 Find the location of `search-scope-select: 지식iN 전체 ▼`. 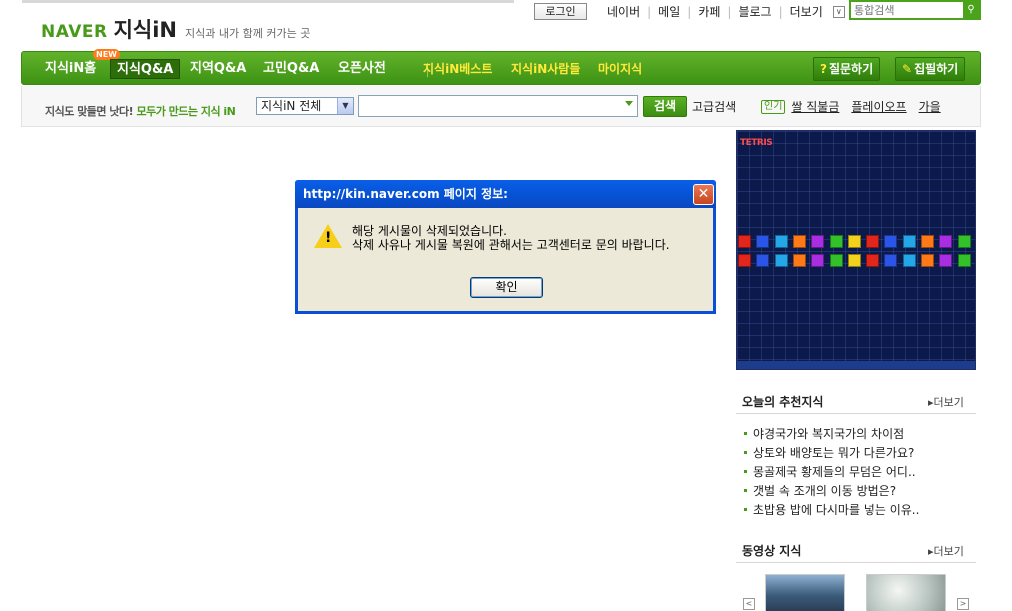

search-scope-select: 지식iN 전체 ▼ is located at coordinates (305, 106).